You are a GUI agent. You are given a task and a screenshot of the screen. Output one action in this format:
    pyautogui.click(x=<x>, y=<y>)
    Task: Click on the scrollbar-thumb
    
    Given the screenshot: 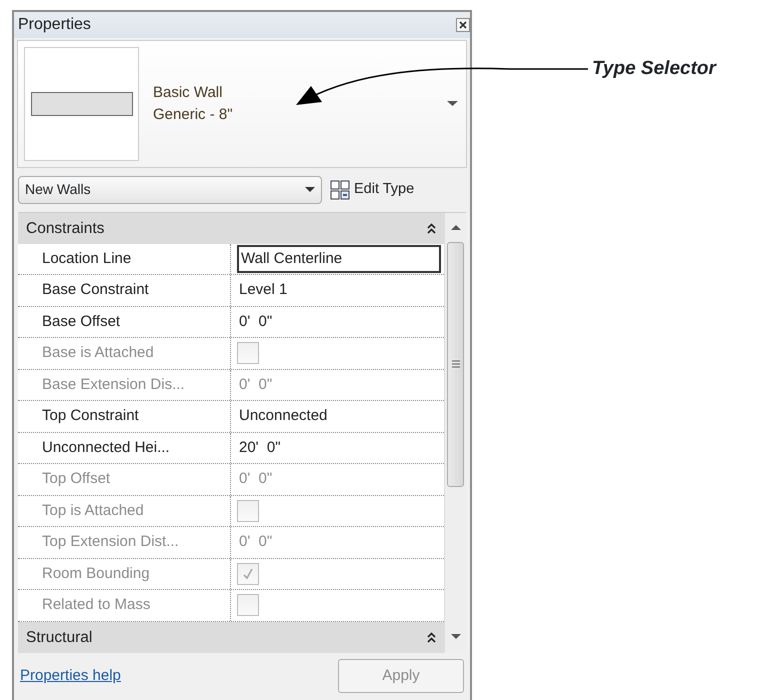 What is the action you would take?
    pyautogui.click(x=455, y=364)
    